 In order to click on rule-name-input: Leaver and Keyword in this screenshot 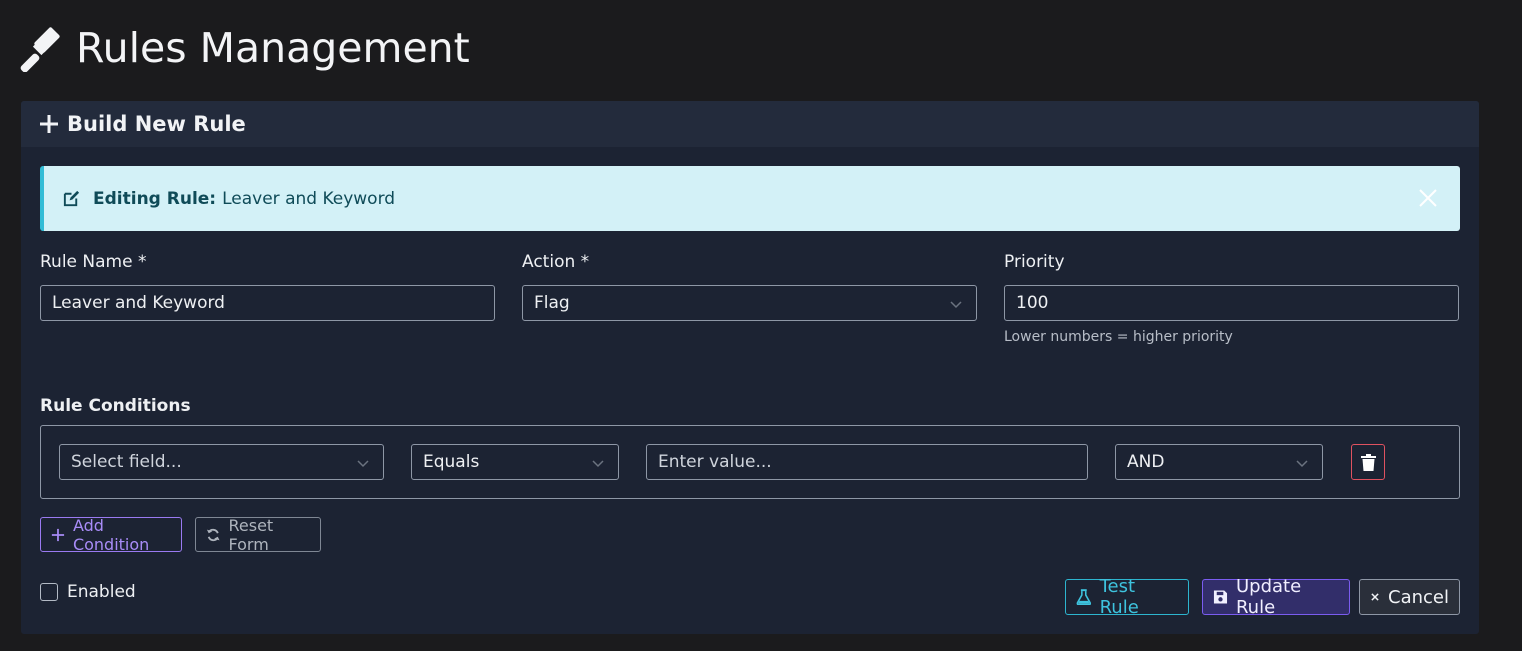, I will do `click(267, 303)`.